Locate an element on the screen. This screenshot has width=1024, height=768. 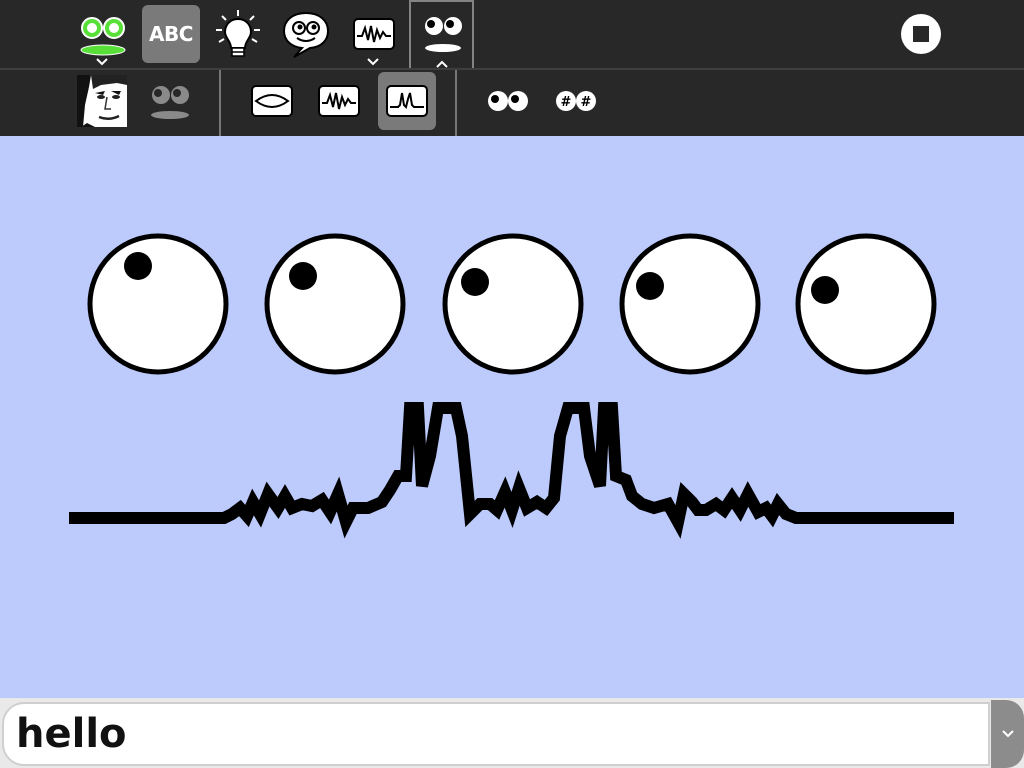
history-dropdown-button is located at coordinates (1007, 734).